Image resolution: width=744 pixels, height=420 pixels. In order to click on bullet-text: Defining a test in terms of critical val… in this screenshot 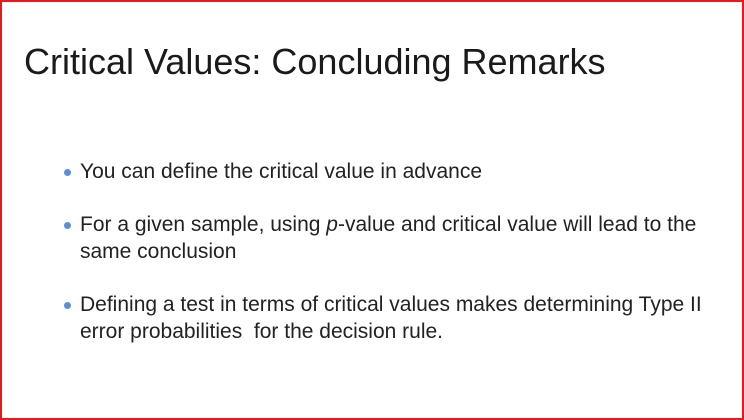, I will do `click(394, 318)`.